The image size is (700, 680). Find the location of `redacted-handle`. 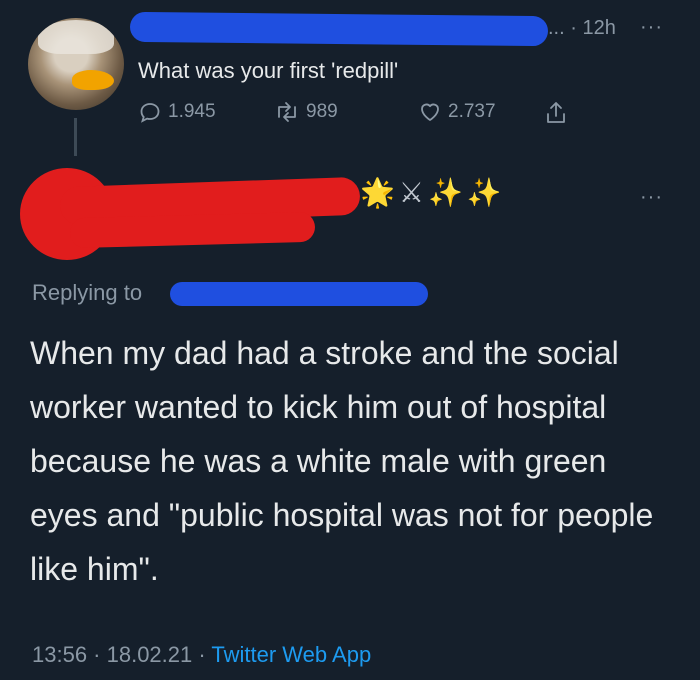

redacted-handle is located at coordinates (192, 230).